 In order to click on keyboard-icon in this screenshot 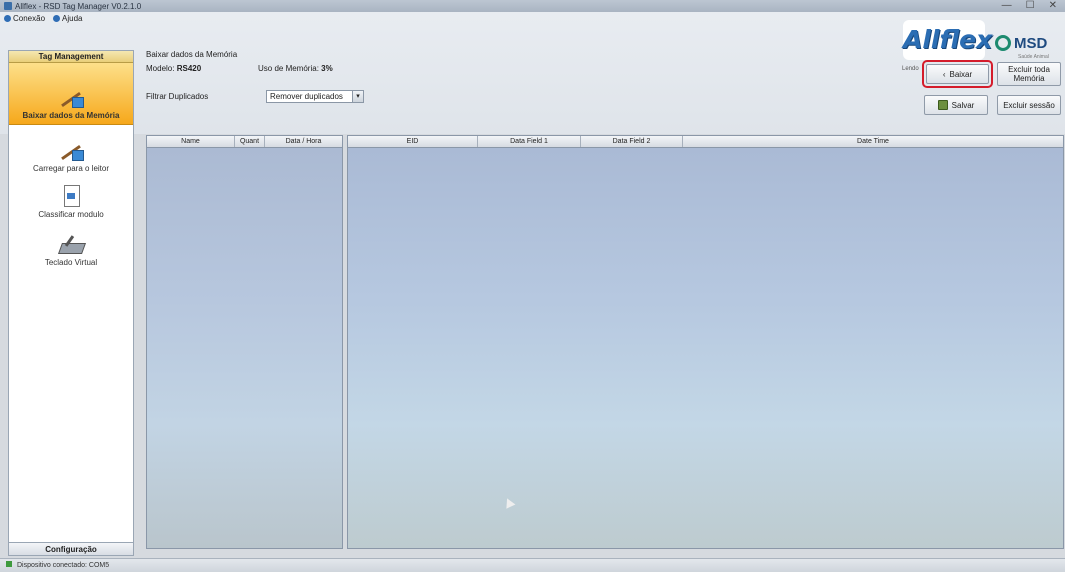, I will do `click(71, 244)`.